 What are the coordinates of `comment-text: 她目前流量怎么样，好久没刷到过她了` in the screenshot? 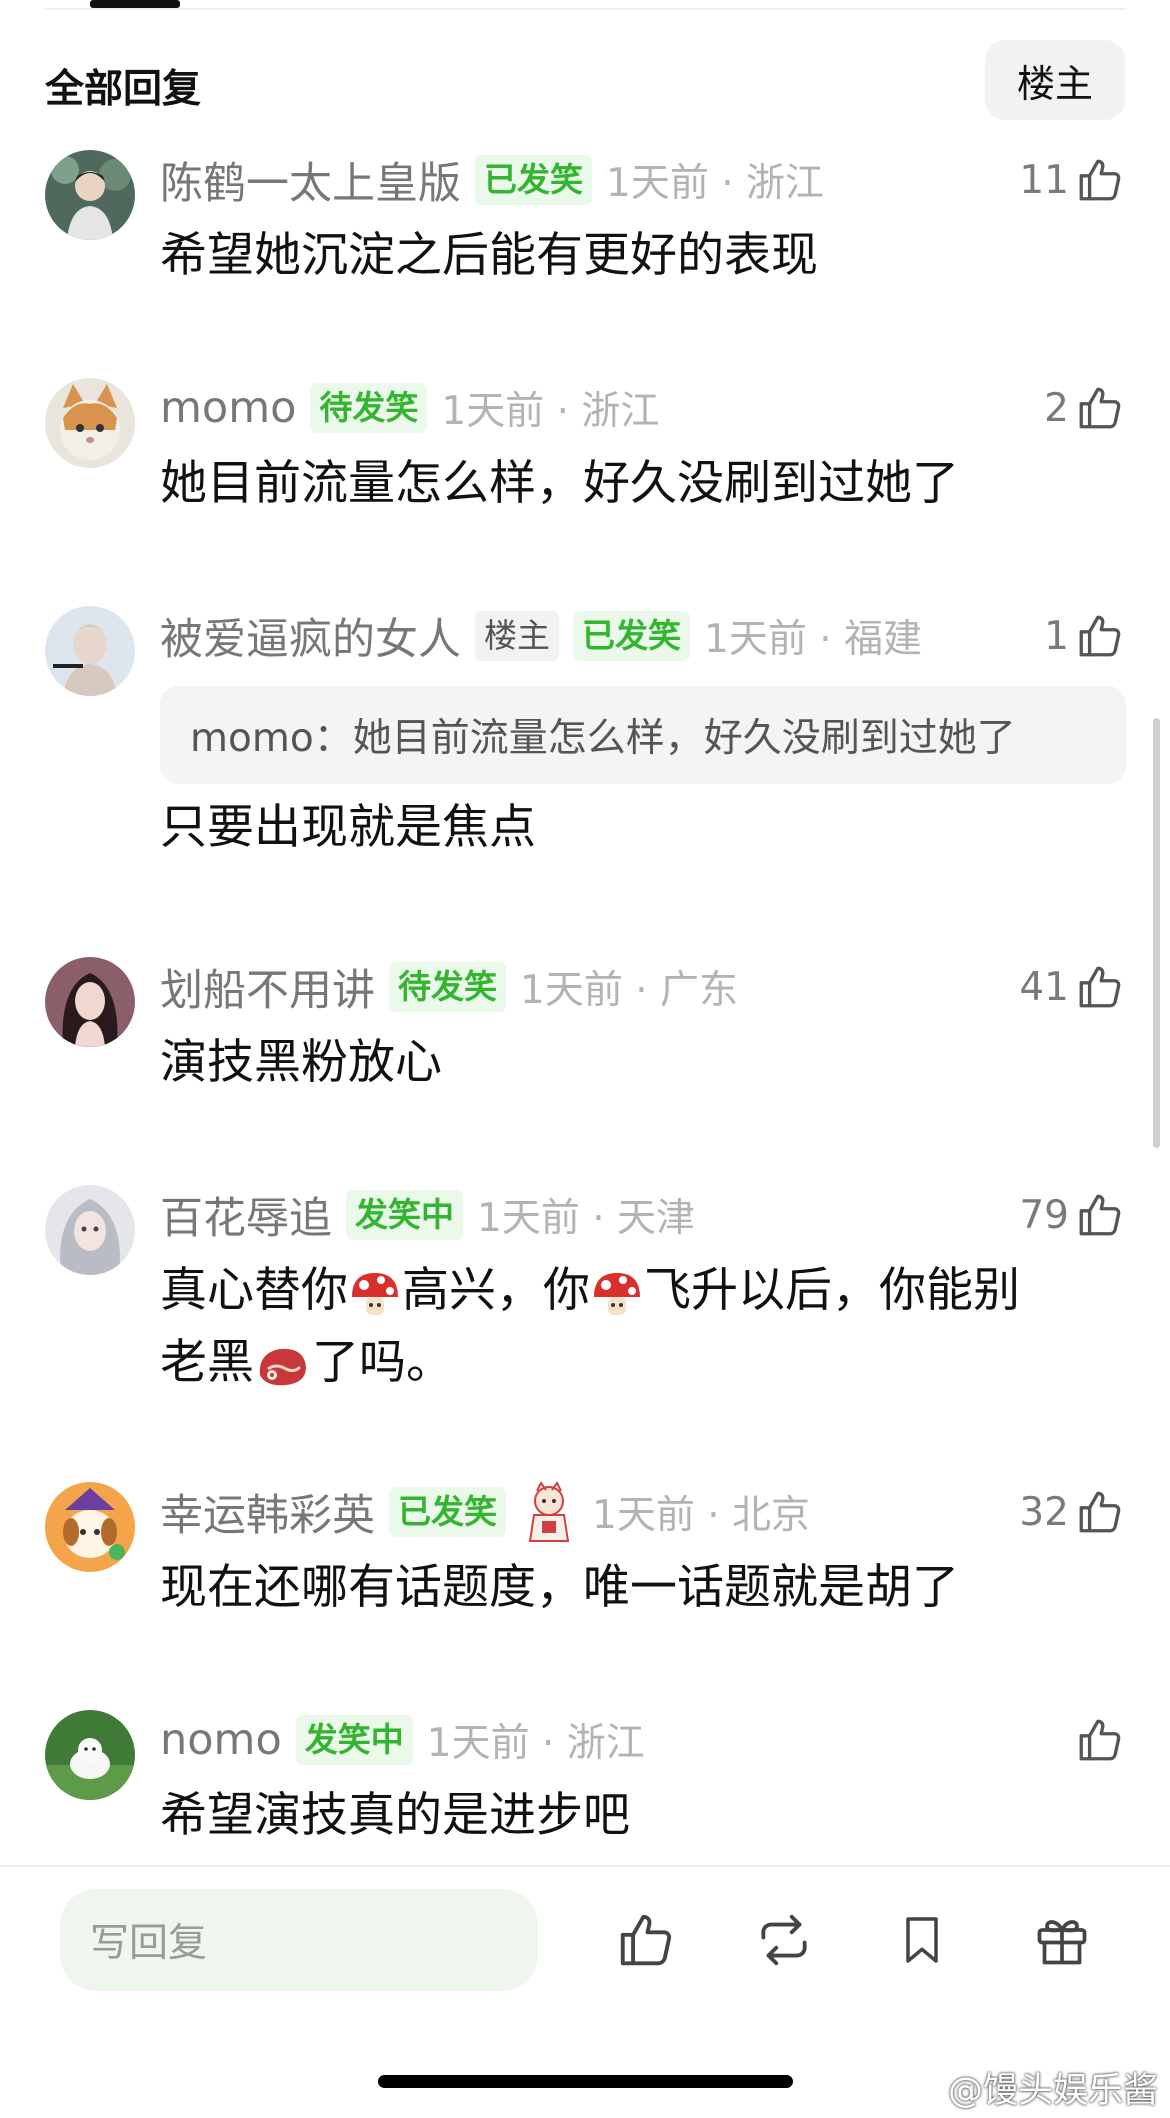 It's located at (559, 483).